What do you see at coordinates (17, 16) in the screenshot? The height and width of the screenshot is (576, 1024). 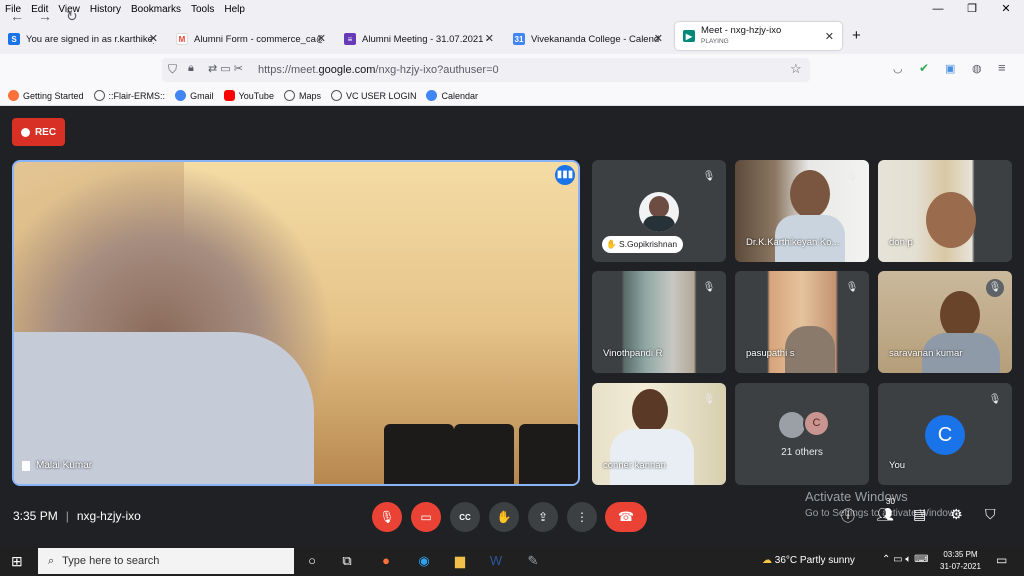 I see `back-icon: ←` at bounding box center [17, 16].